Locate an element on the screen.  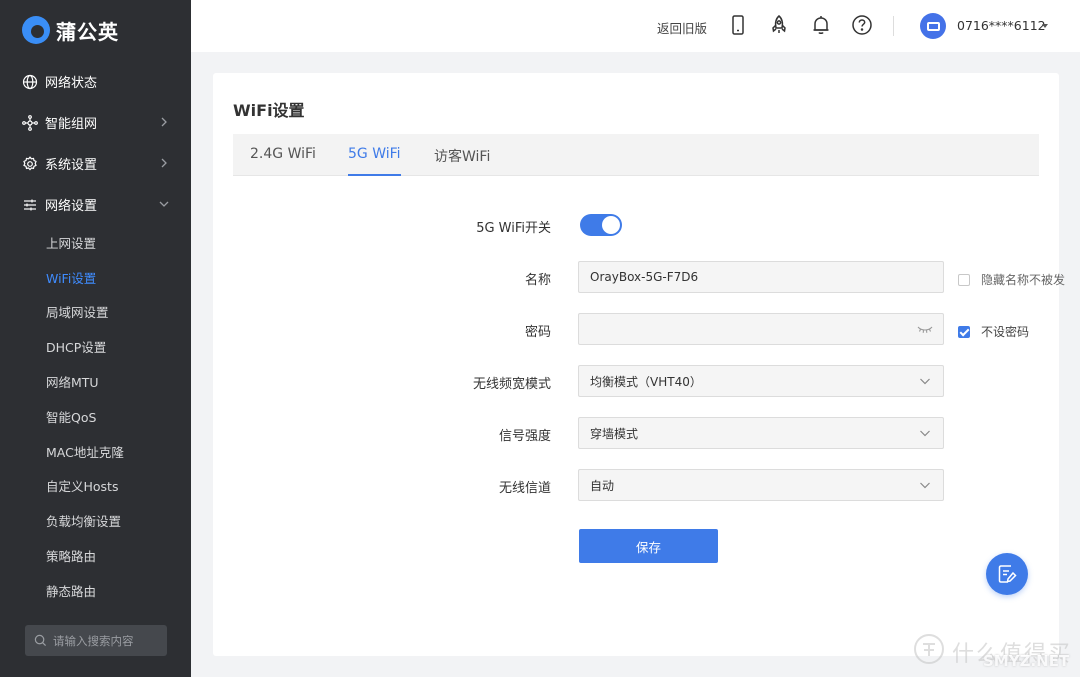
dandelion-logo-icon is located at coordinates (36, 30).